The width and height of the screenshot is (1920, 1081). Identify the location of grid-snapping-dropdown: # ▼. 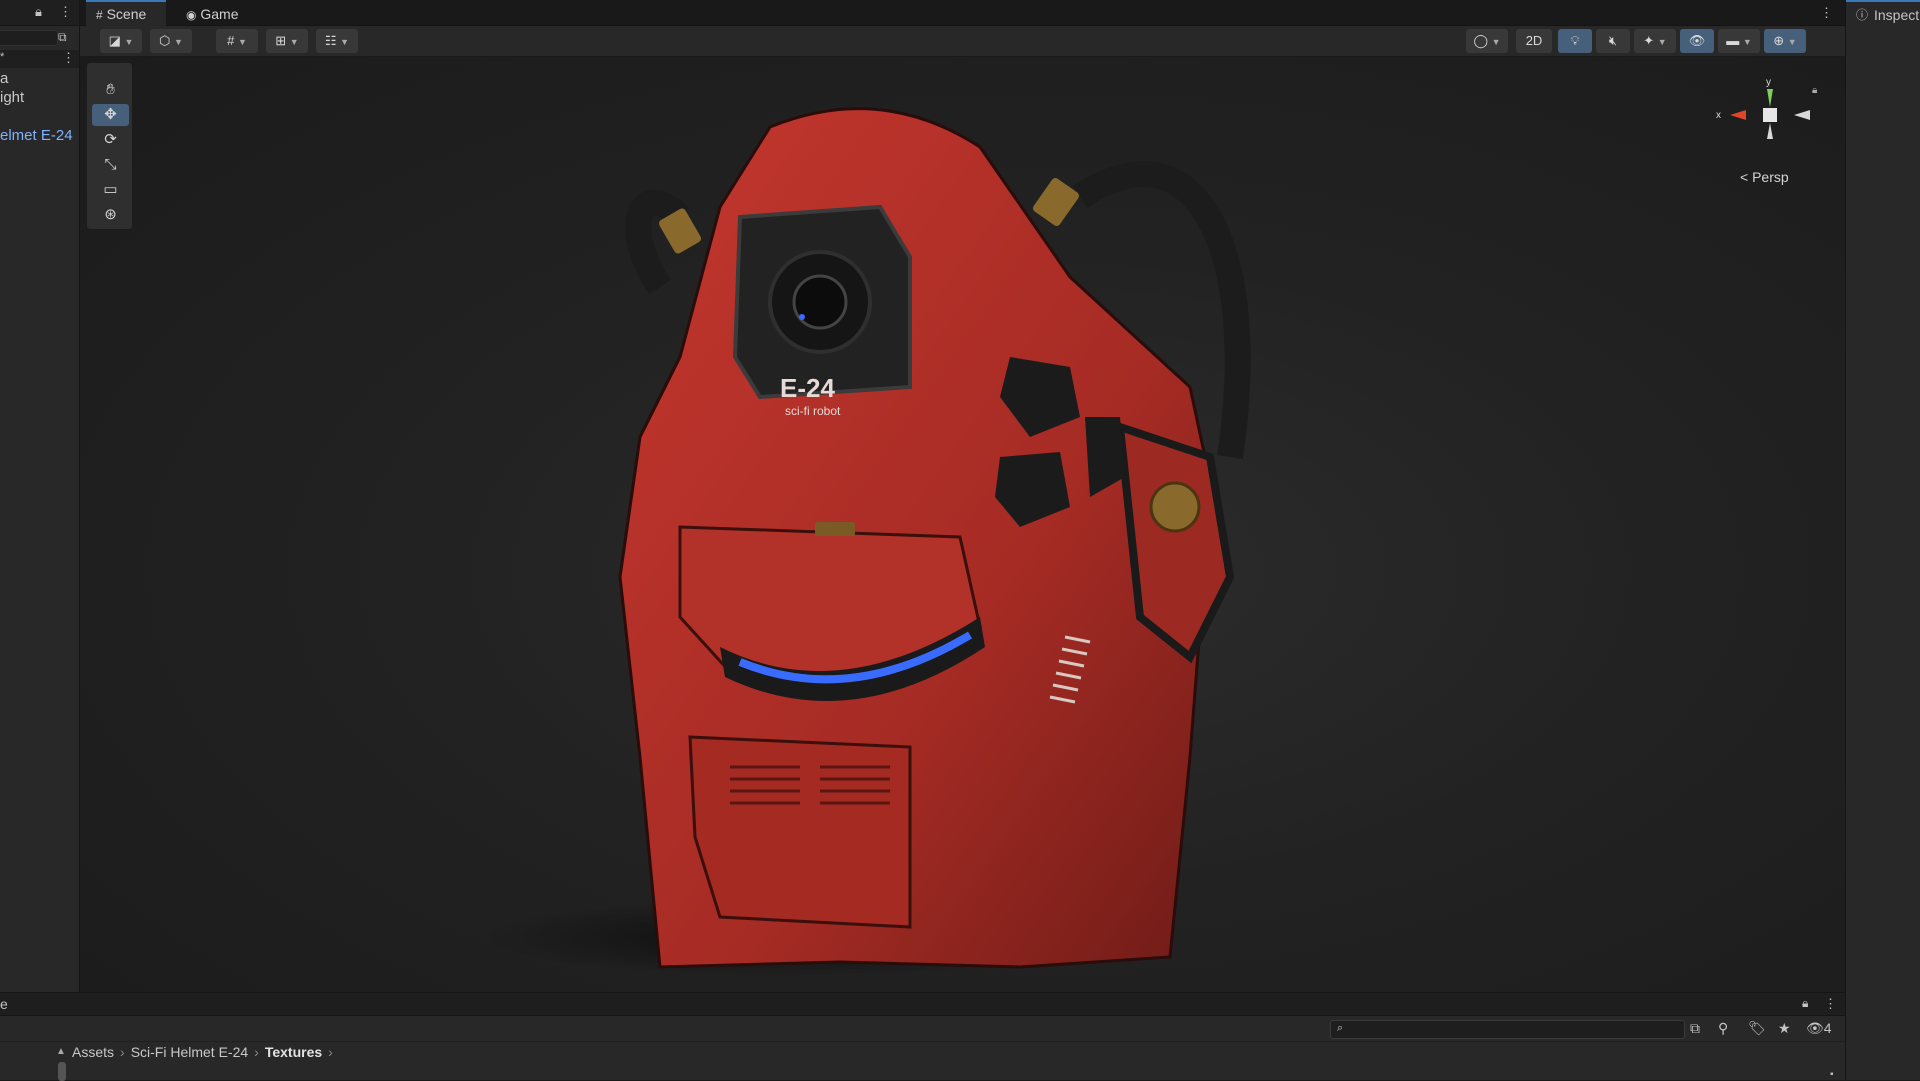
(237, 41).